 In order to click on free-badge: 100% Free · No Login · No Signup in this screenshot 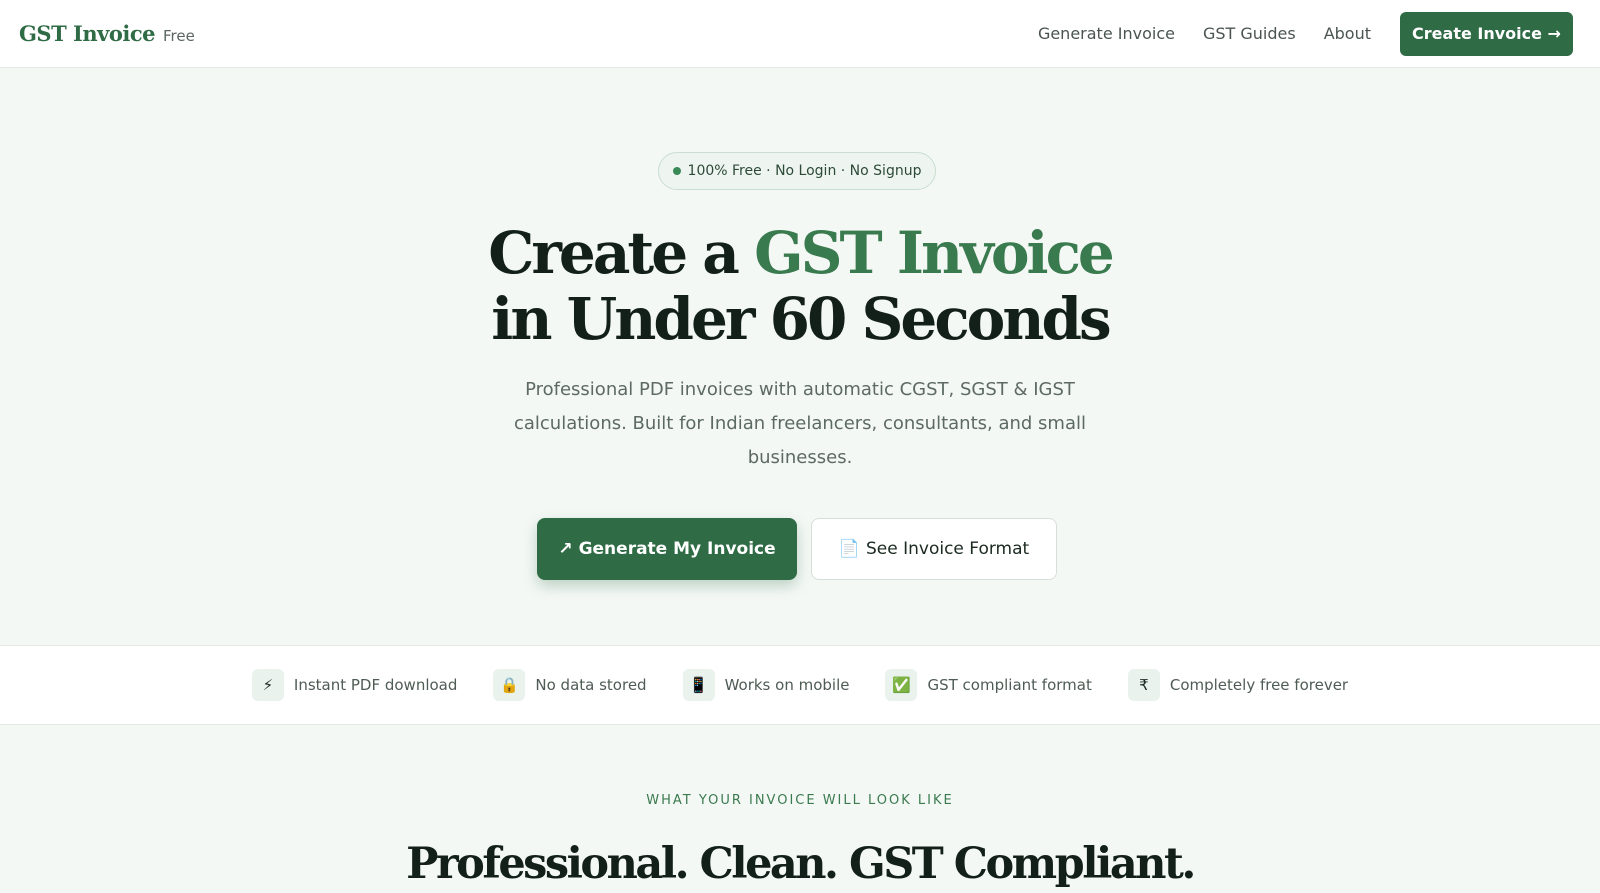, I will do `click(797, 171)`.